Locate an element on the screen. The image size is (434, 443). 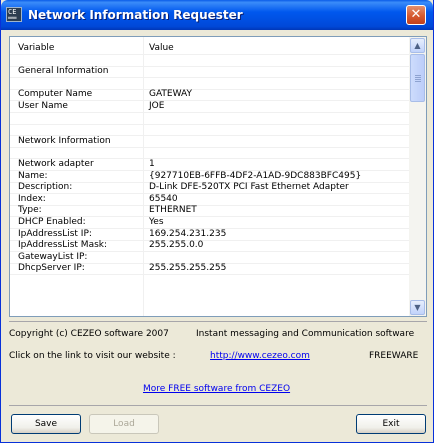
value-cell: 255.255.255.255 is located at coordinates (188, 268).